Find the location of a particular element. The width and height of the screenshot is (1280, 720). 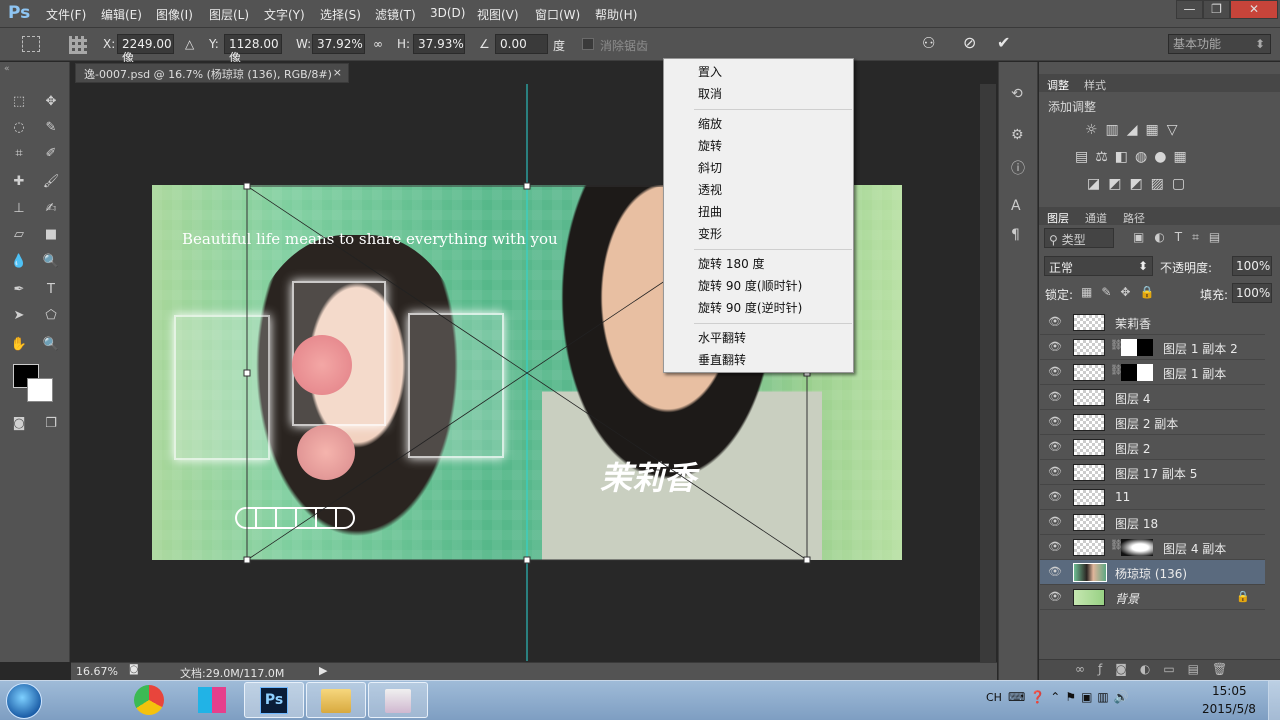

fill-label: 填充: is located at coordinates (1214, 295).